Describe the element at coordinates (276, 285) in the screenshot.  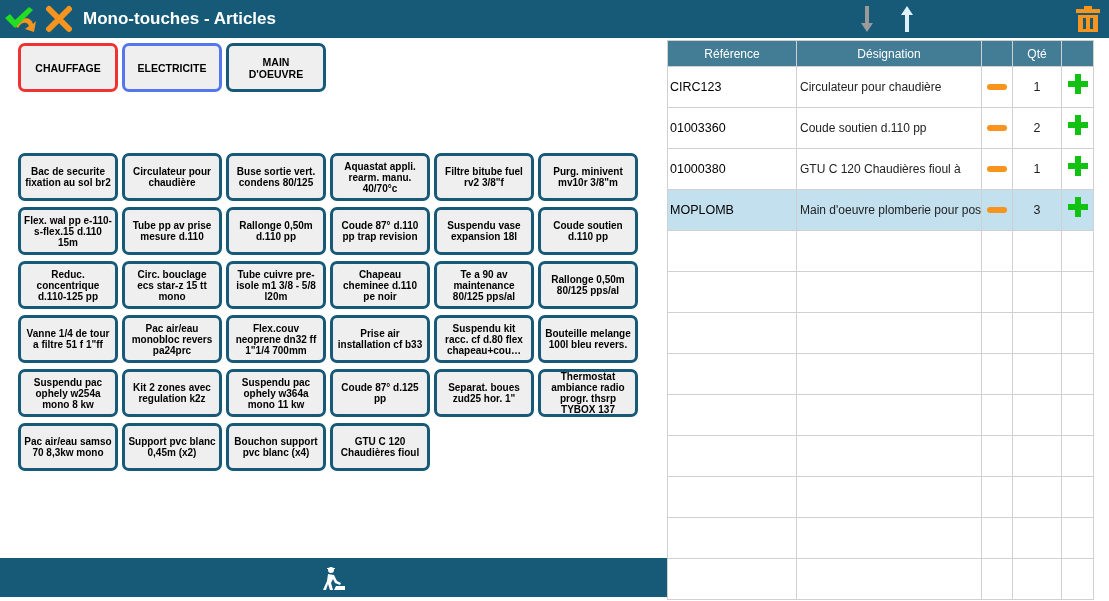
I see `article-button: Tube cuivre pre-isole m1 3/8 - 5/8 l20m` at that location.